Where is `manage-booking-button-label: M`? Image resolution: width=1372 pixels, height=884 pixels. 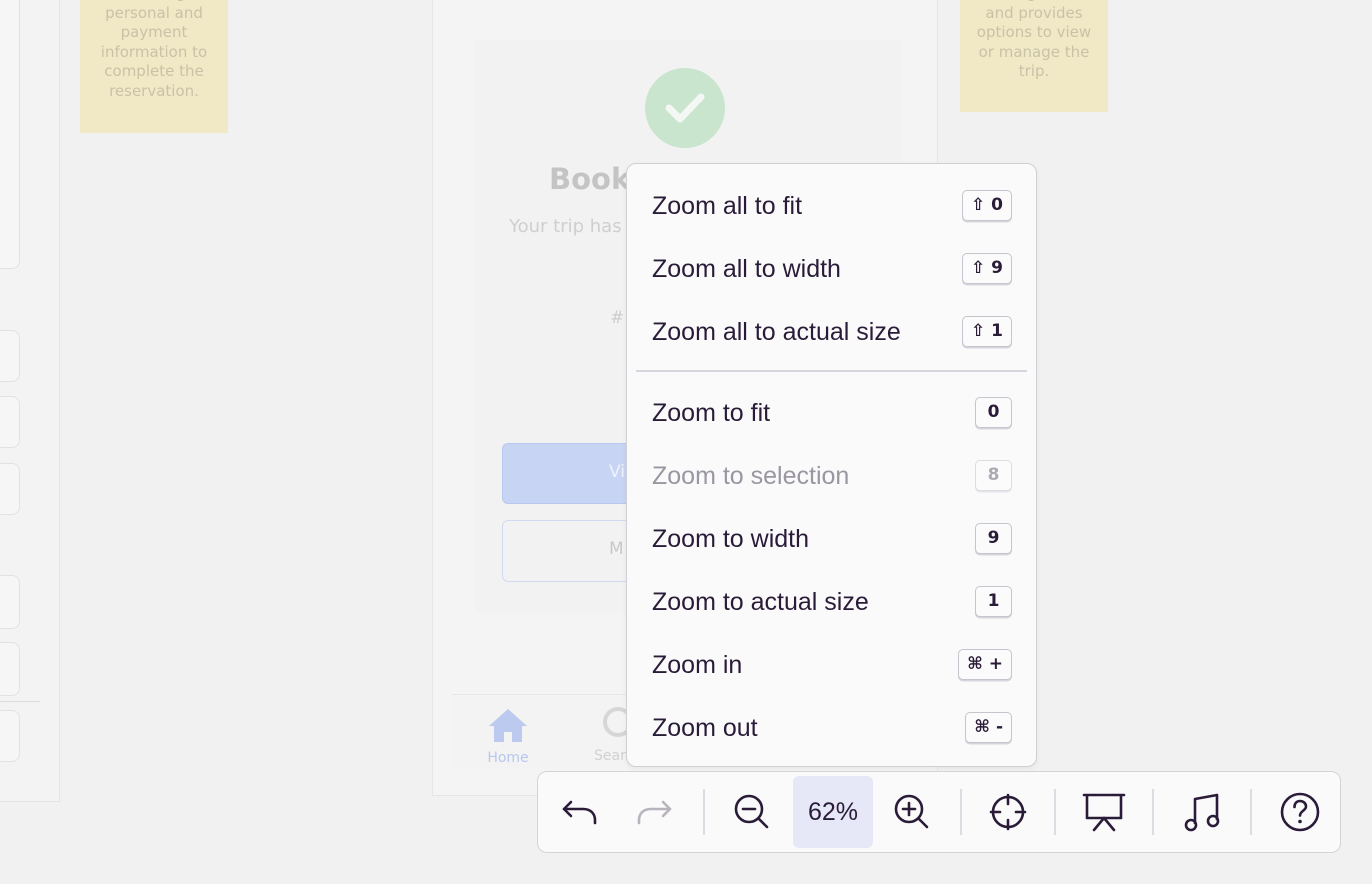 manage-booking-button-label: M is located at coordinates (616, 549).